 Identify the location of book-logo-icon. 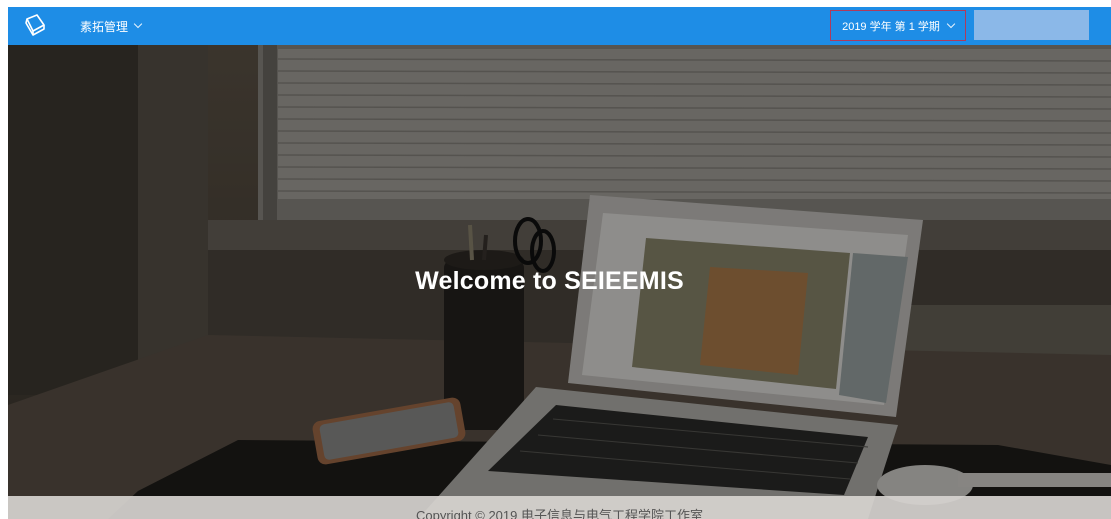
(35, 26).